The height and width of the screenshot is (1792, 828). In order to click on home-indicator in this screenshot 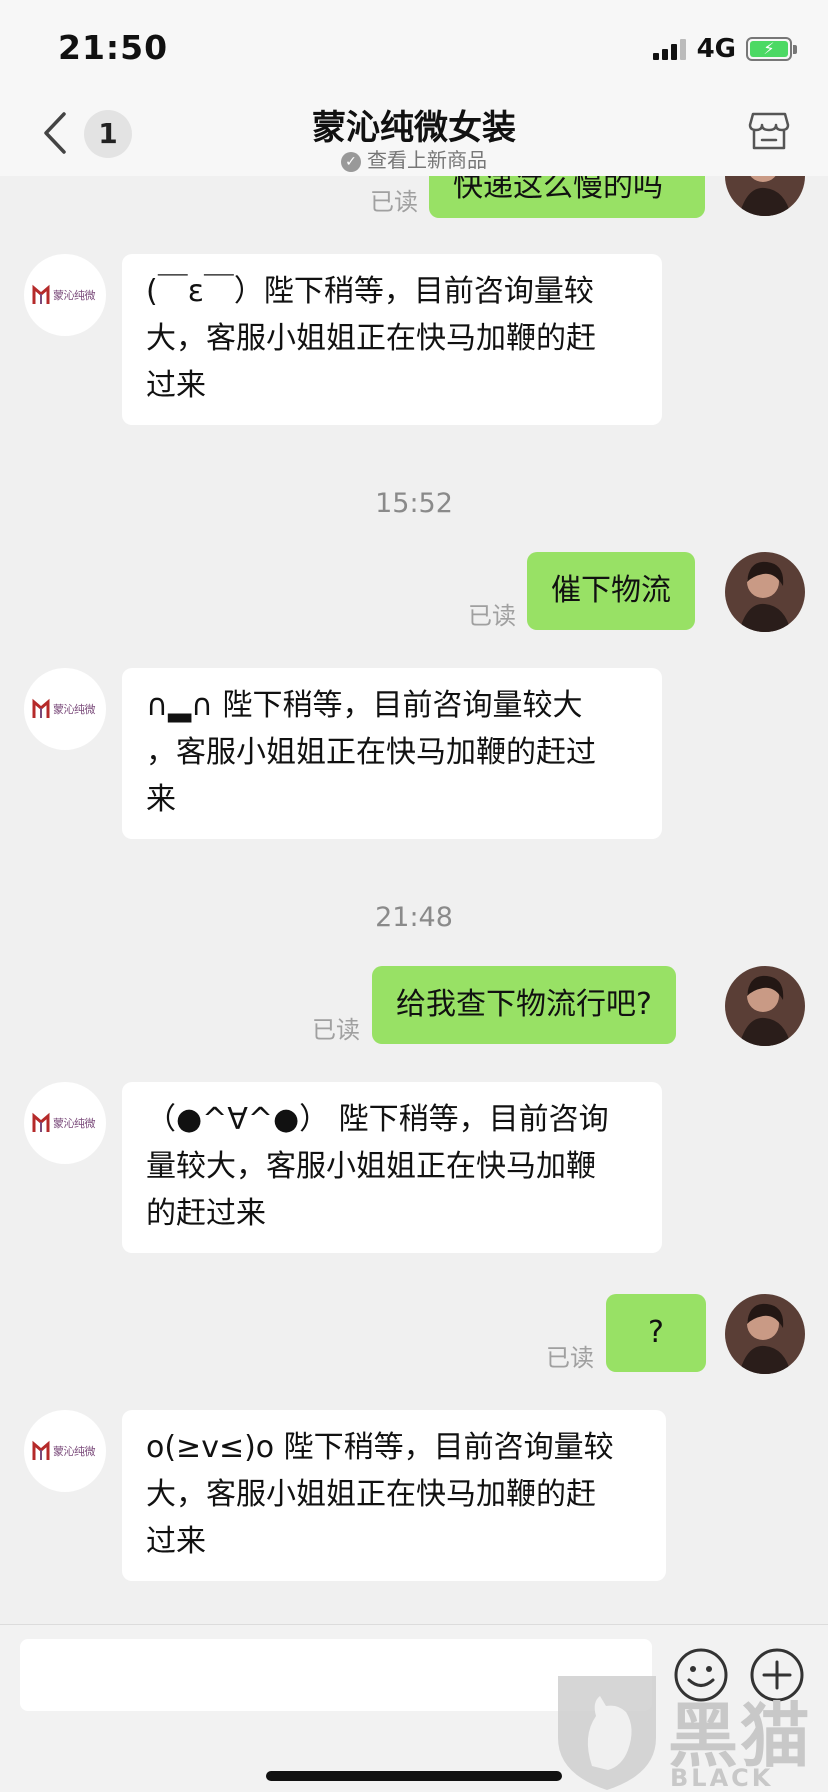, I will do `click(414, 1776)`.